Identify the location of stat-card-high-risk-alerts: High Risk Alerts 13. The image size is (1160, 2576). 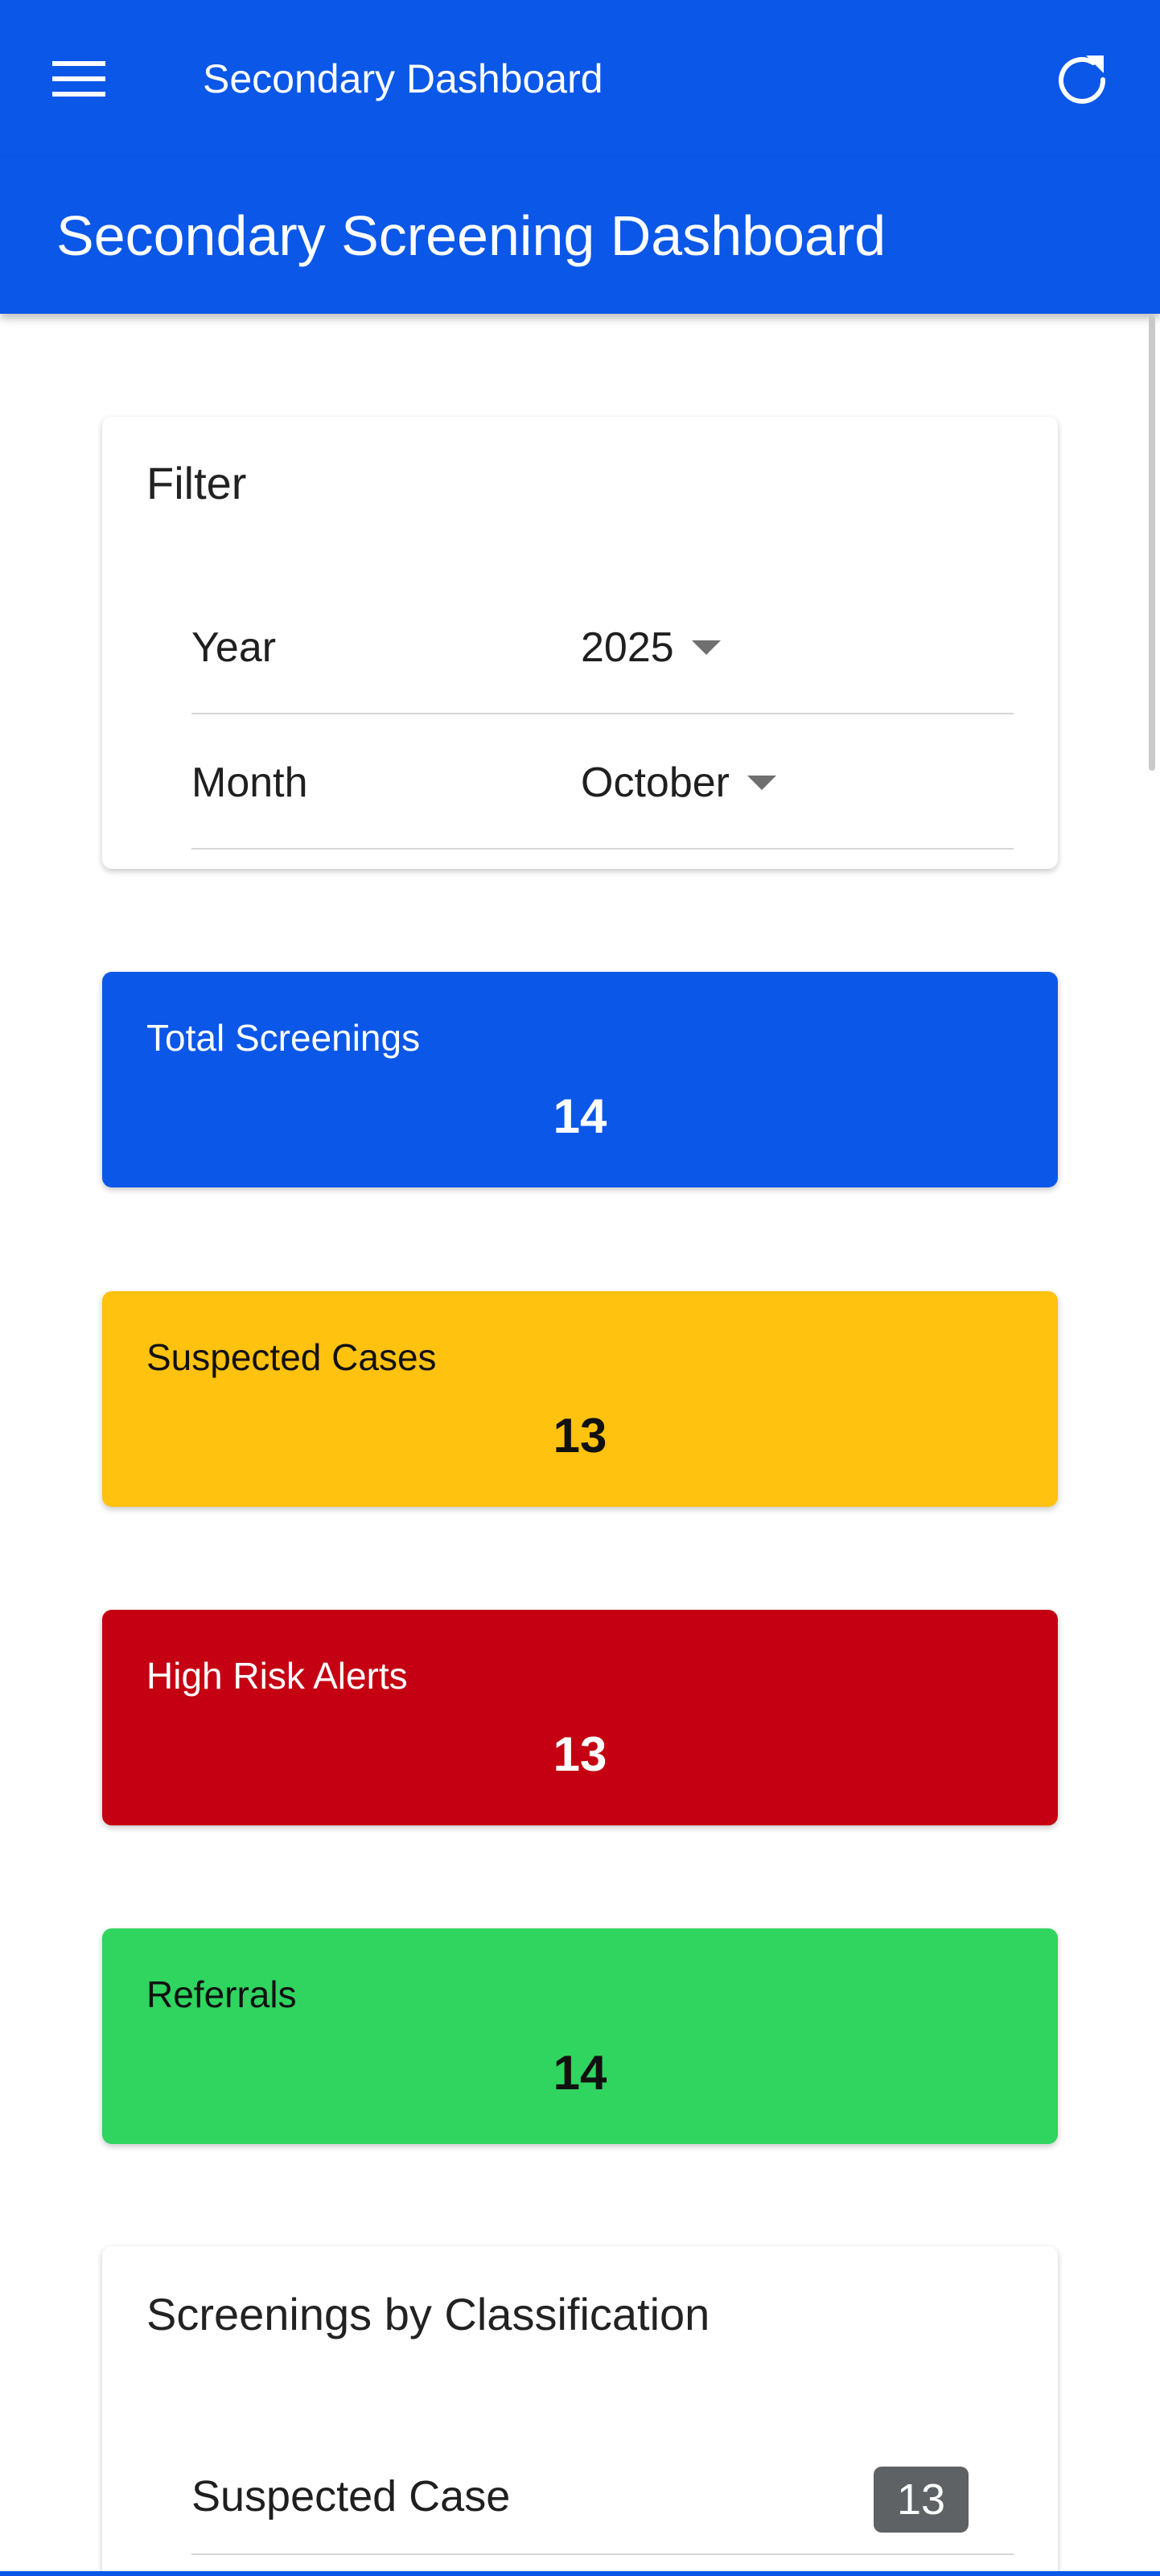
(580, 1717).